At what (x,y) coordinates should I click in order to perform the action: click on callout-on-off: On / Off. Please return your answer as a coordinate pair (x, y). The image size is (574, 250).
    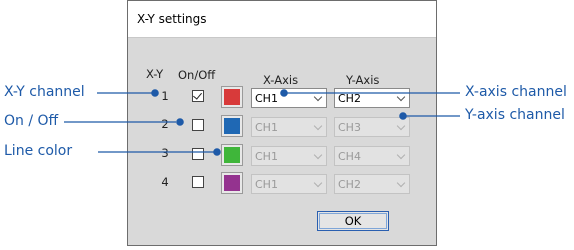
    Looking at the image, I should click on (31, 121).